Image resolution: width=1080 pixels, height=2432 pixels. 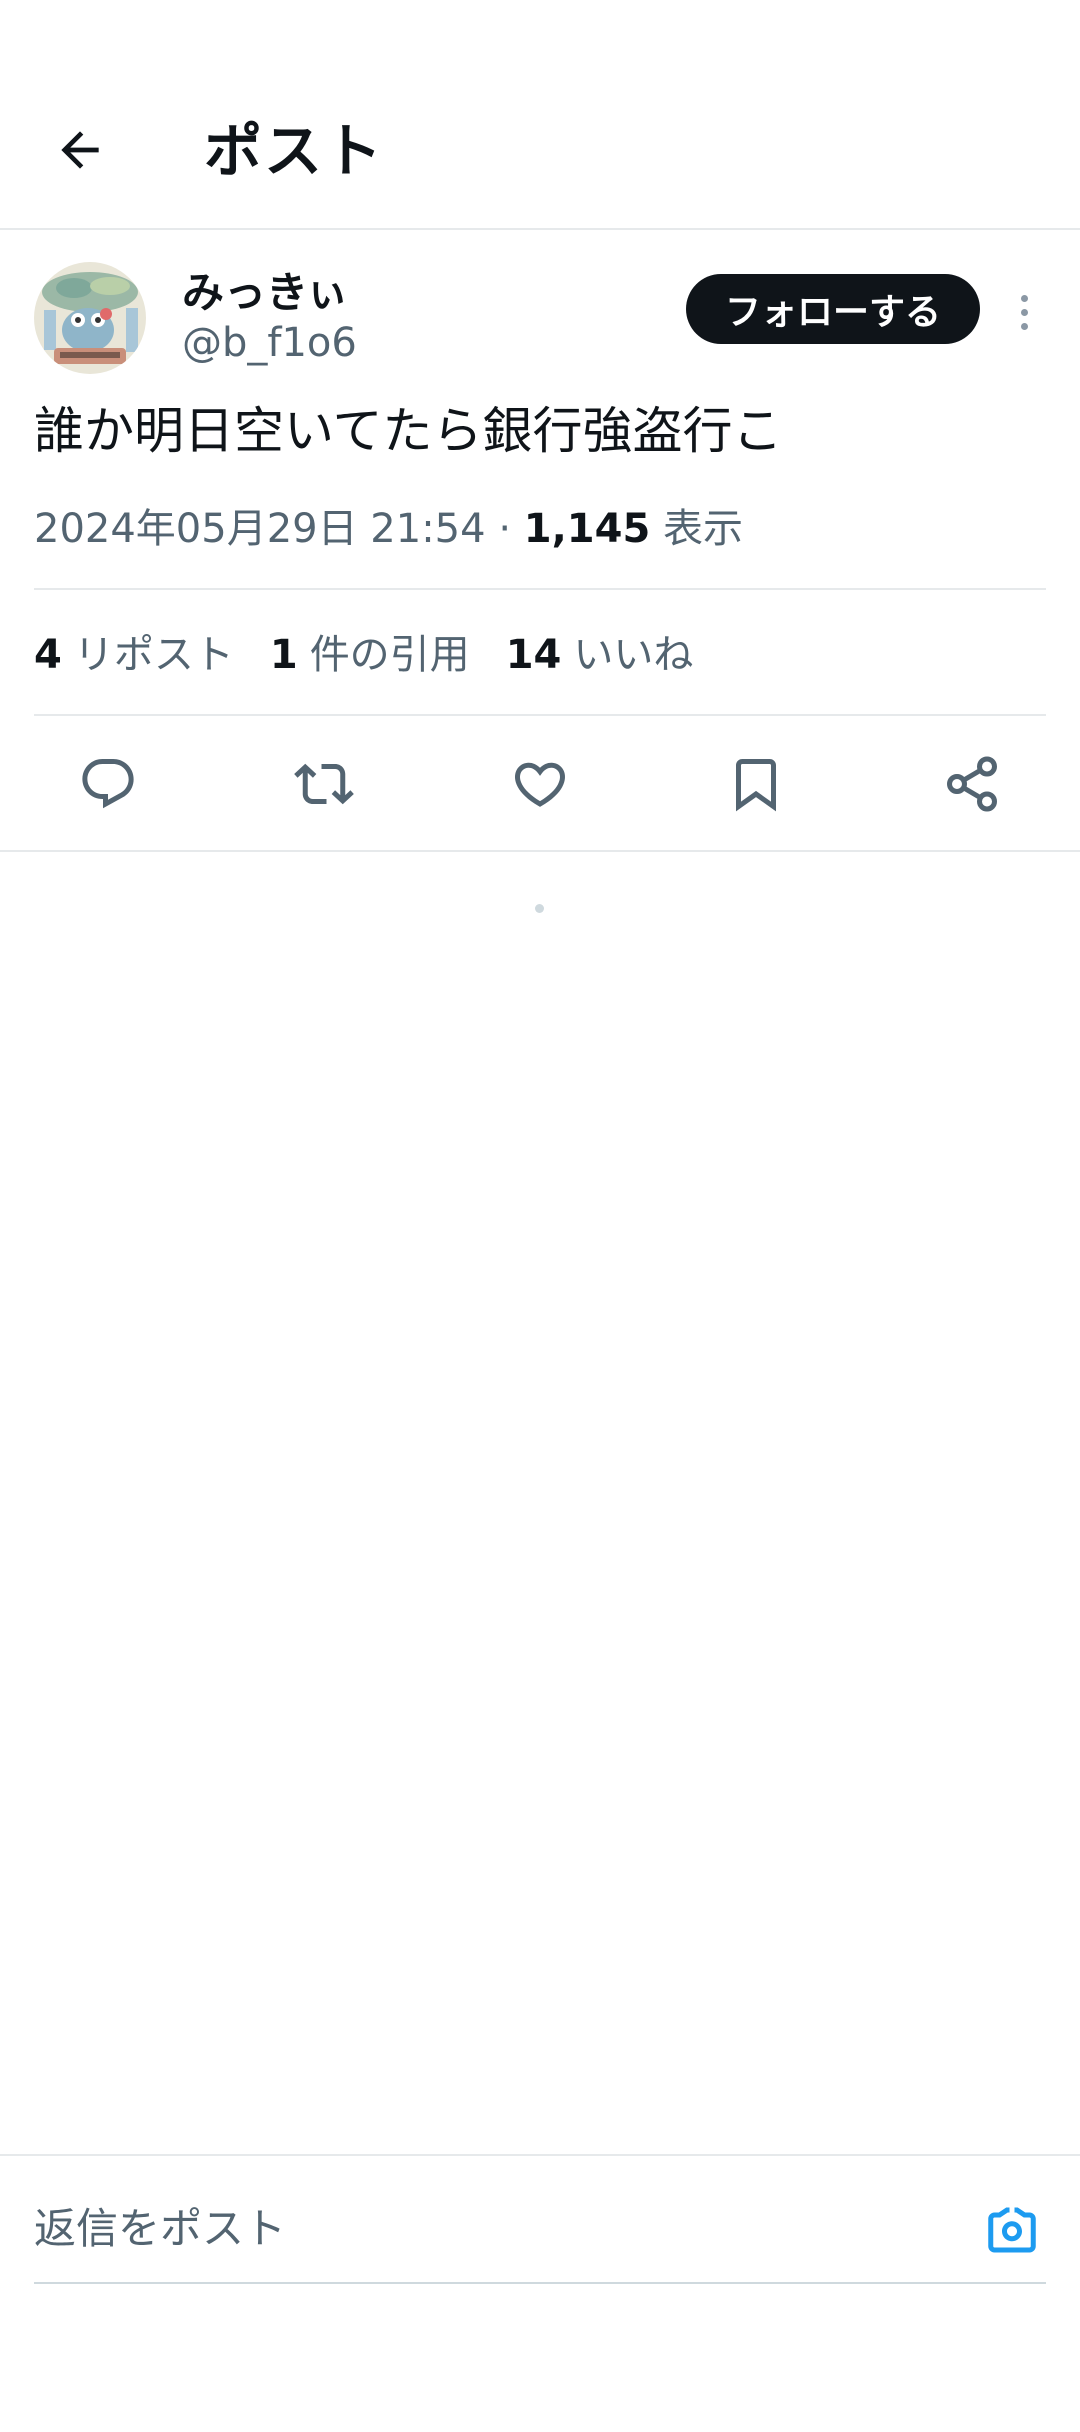 What do you see at coordinates (153, 655) in the screenshot?
I see `reposts-label: リポスト` at bounding box center [153, 655].